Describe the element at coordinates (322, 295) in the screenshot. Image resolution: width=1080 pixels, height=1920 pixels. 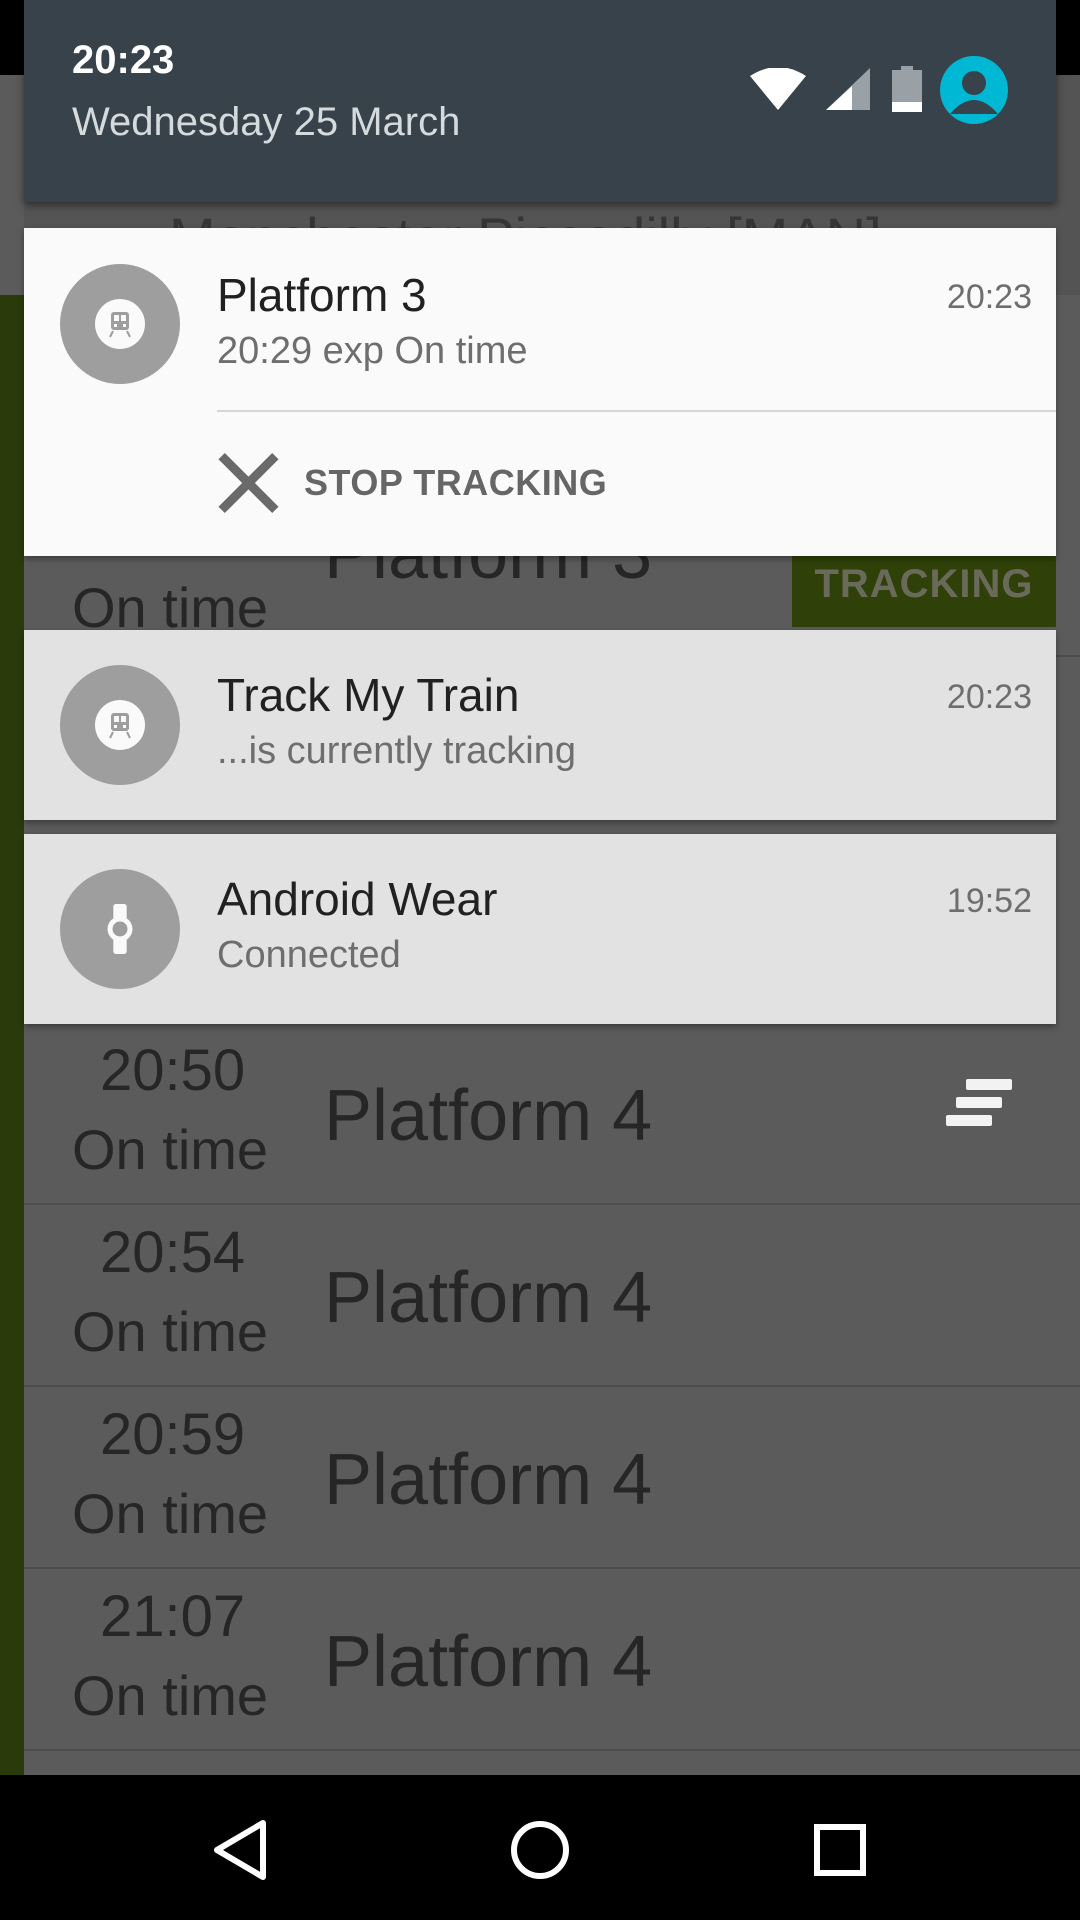
I see `notification-title: Platform 3` at that location.